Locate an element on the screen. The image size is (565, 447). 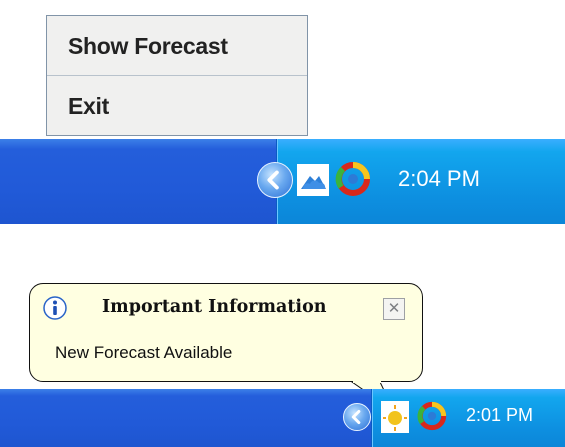
tray-context-menu: Show Forecast Exit is located at coordinates (177, 75).